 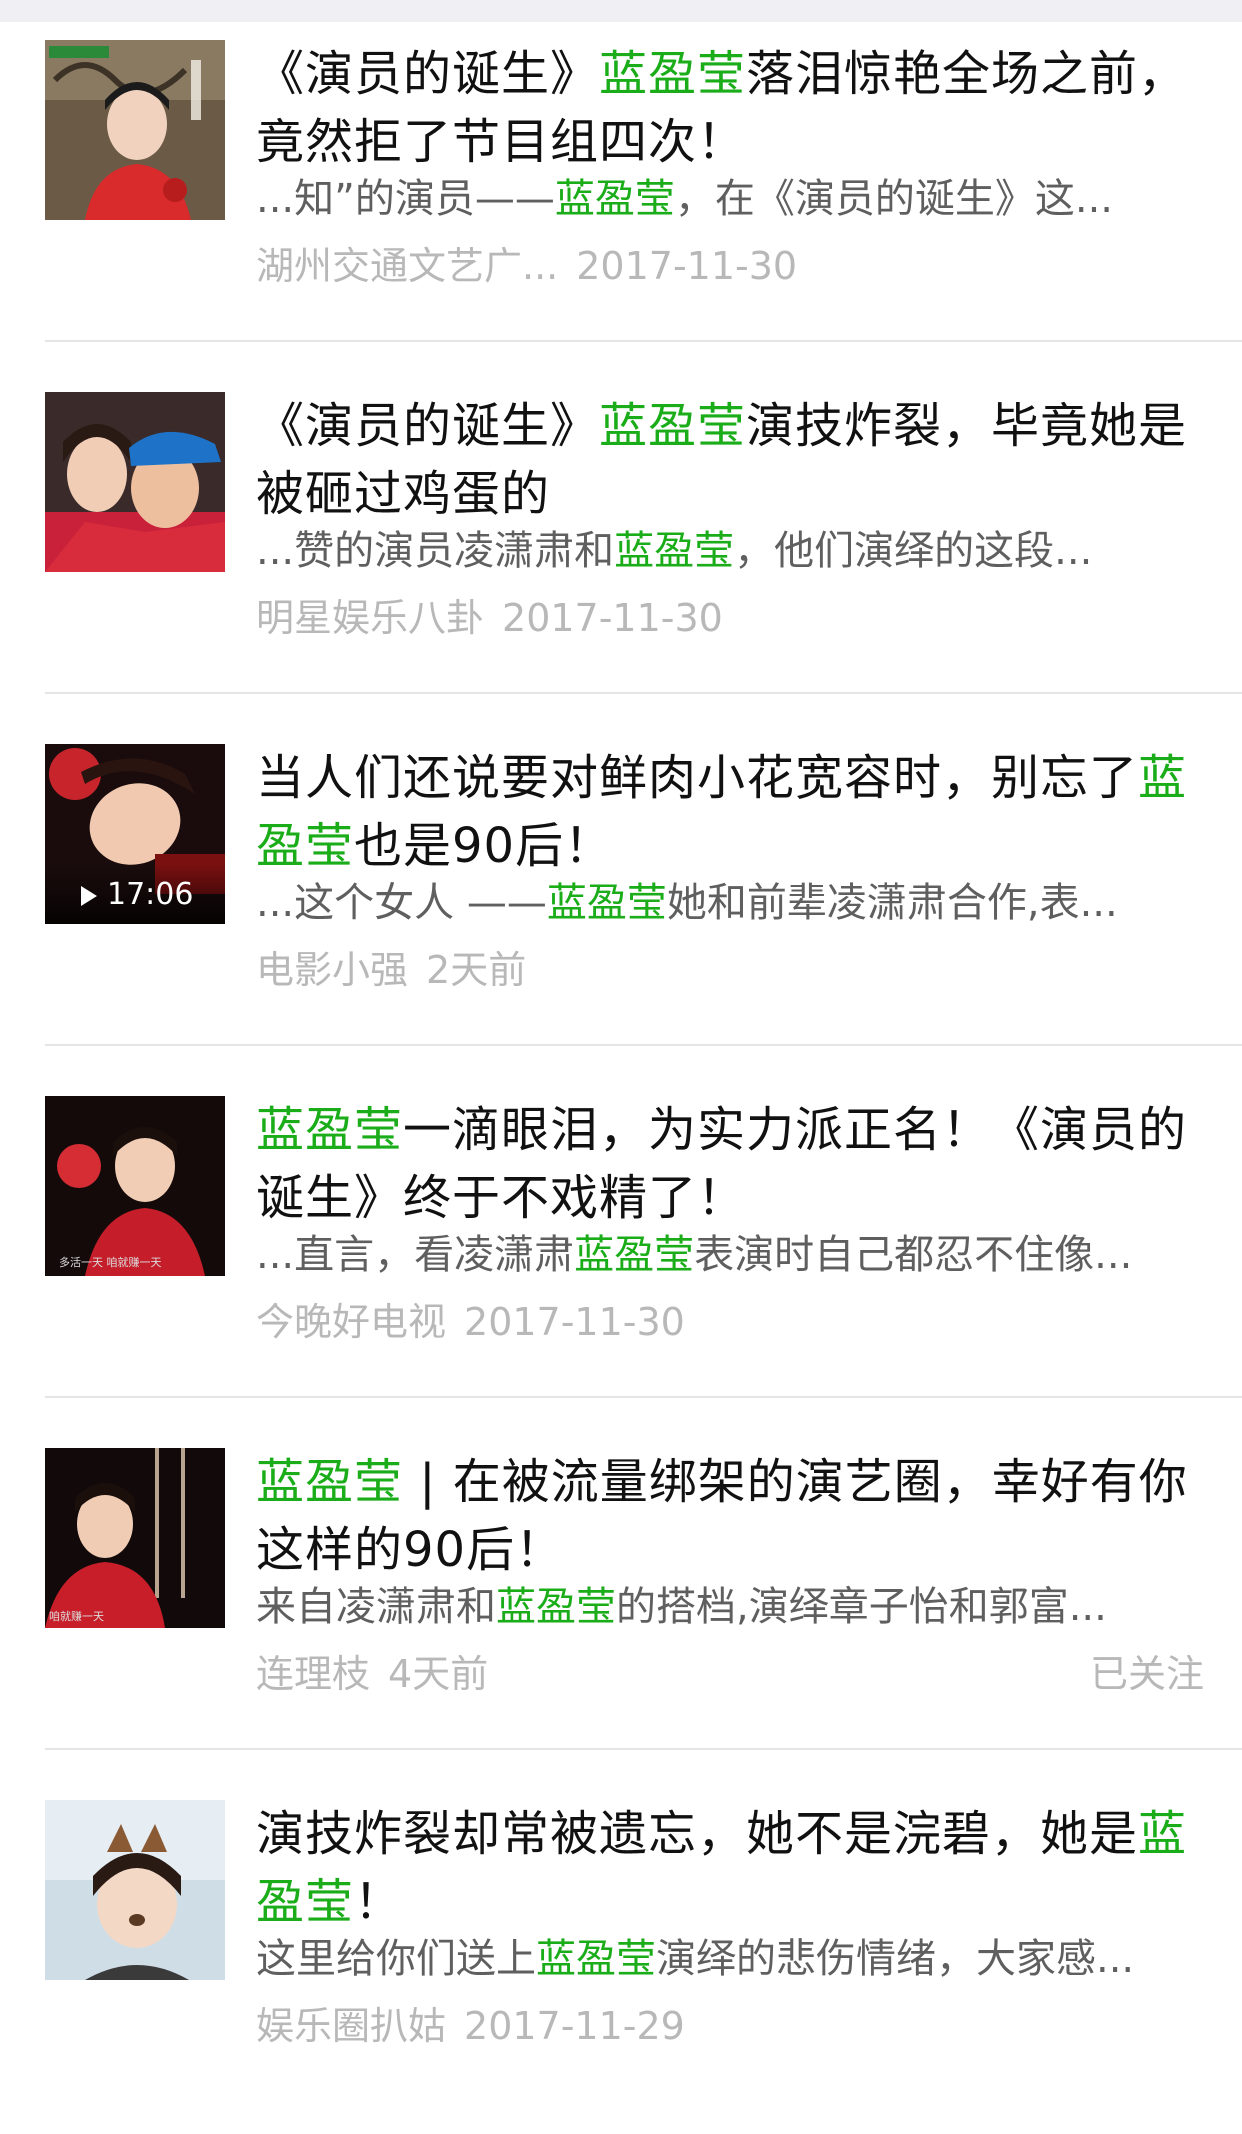 I want to click on top-status-strip, so click(x=621, y=11).